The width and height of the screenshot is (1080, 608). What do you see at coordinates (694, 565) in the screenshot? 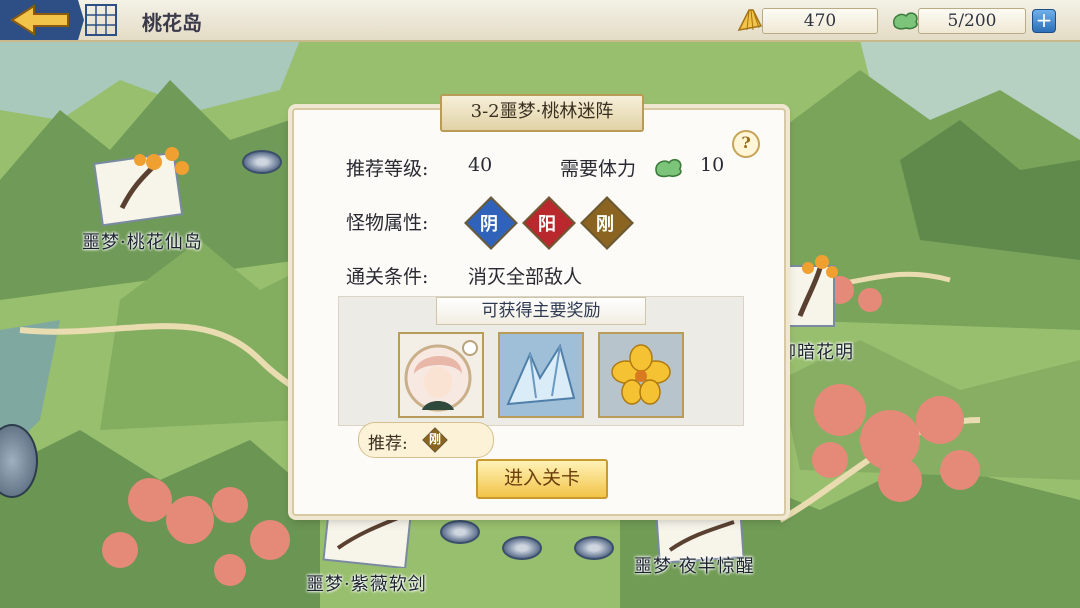
I see `stage-label: 噩梦·夜半惊醒` at bounding box center [694, 565].